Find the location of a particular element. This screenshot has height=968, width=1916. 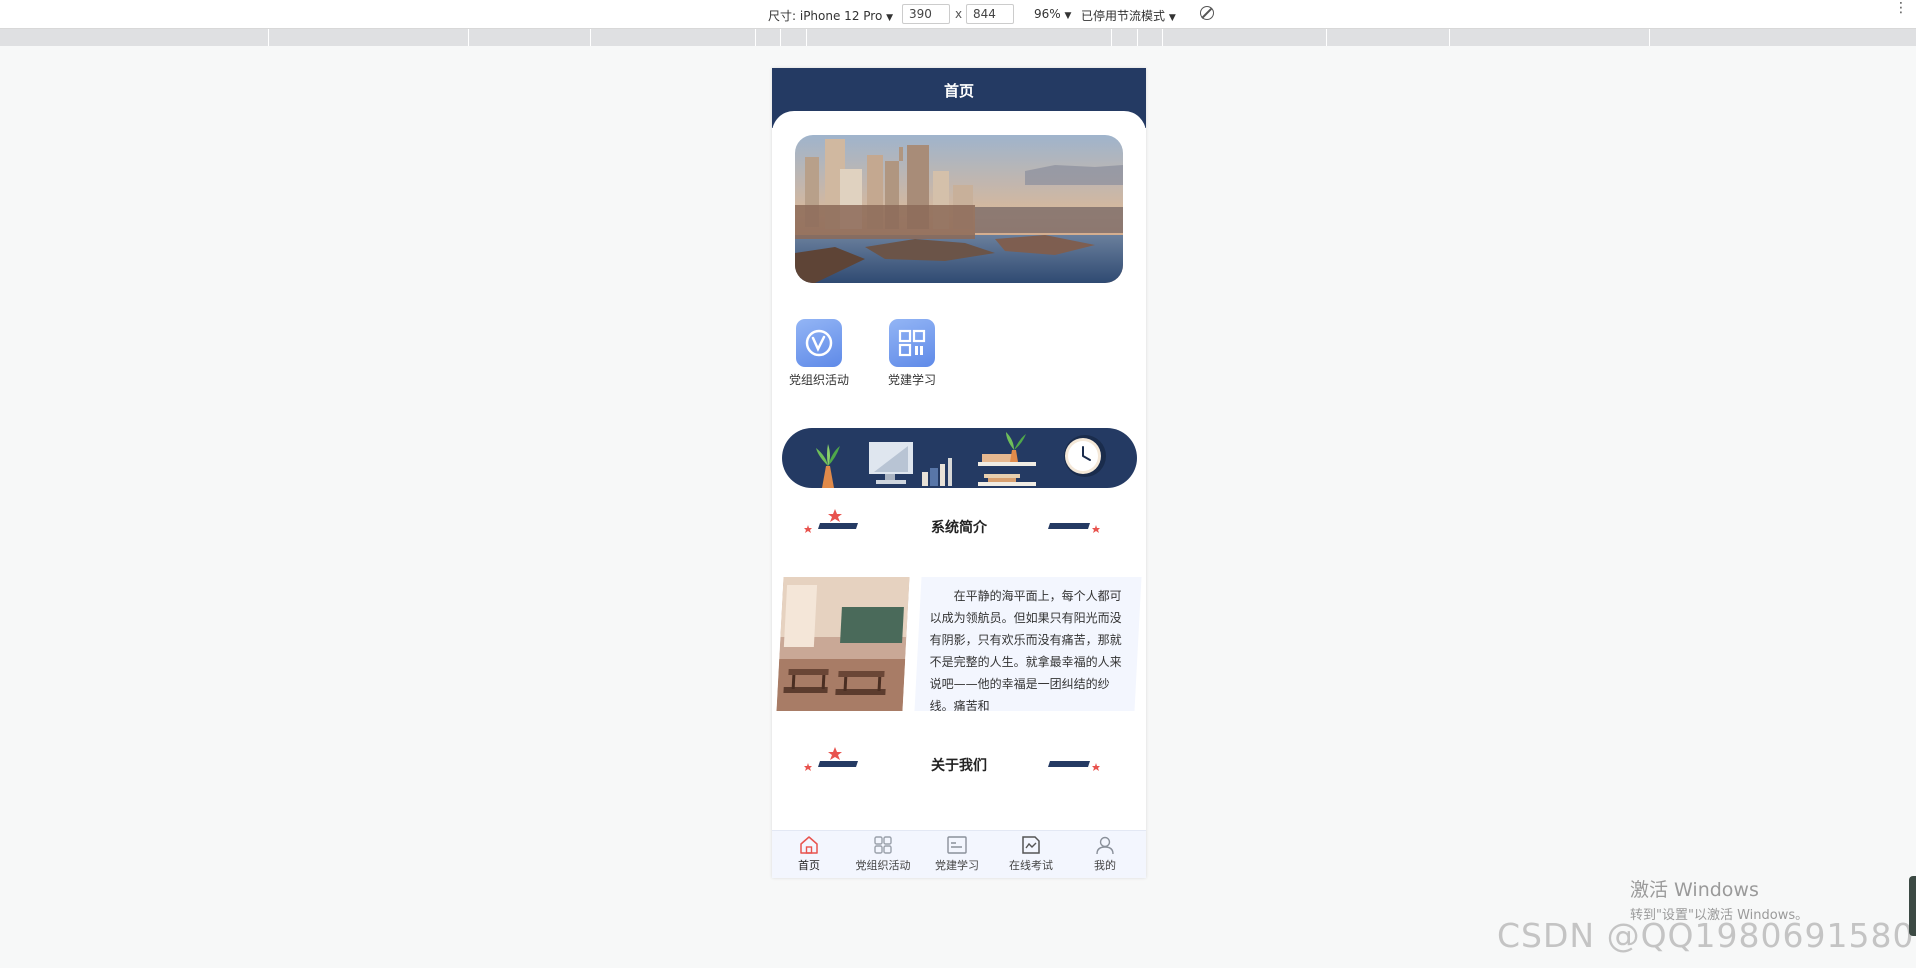

home-icon is located at coordinates (809, 845).